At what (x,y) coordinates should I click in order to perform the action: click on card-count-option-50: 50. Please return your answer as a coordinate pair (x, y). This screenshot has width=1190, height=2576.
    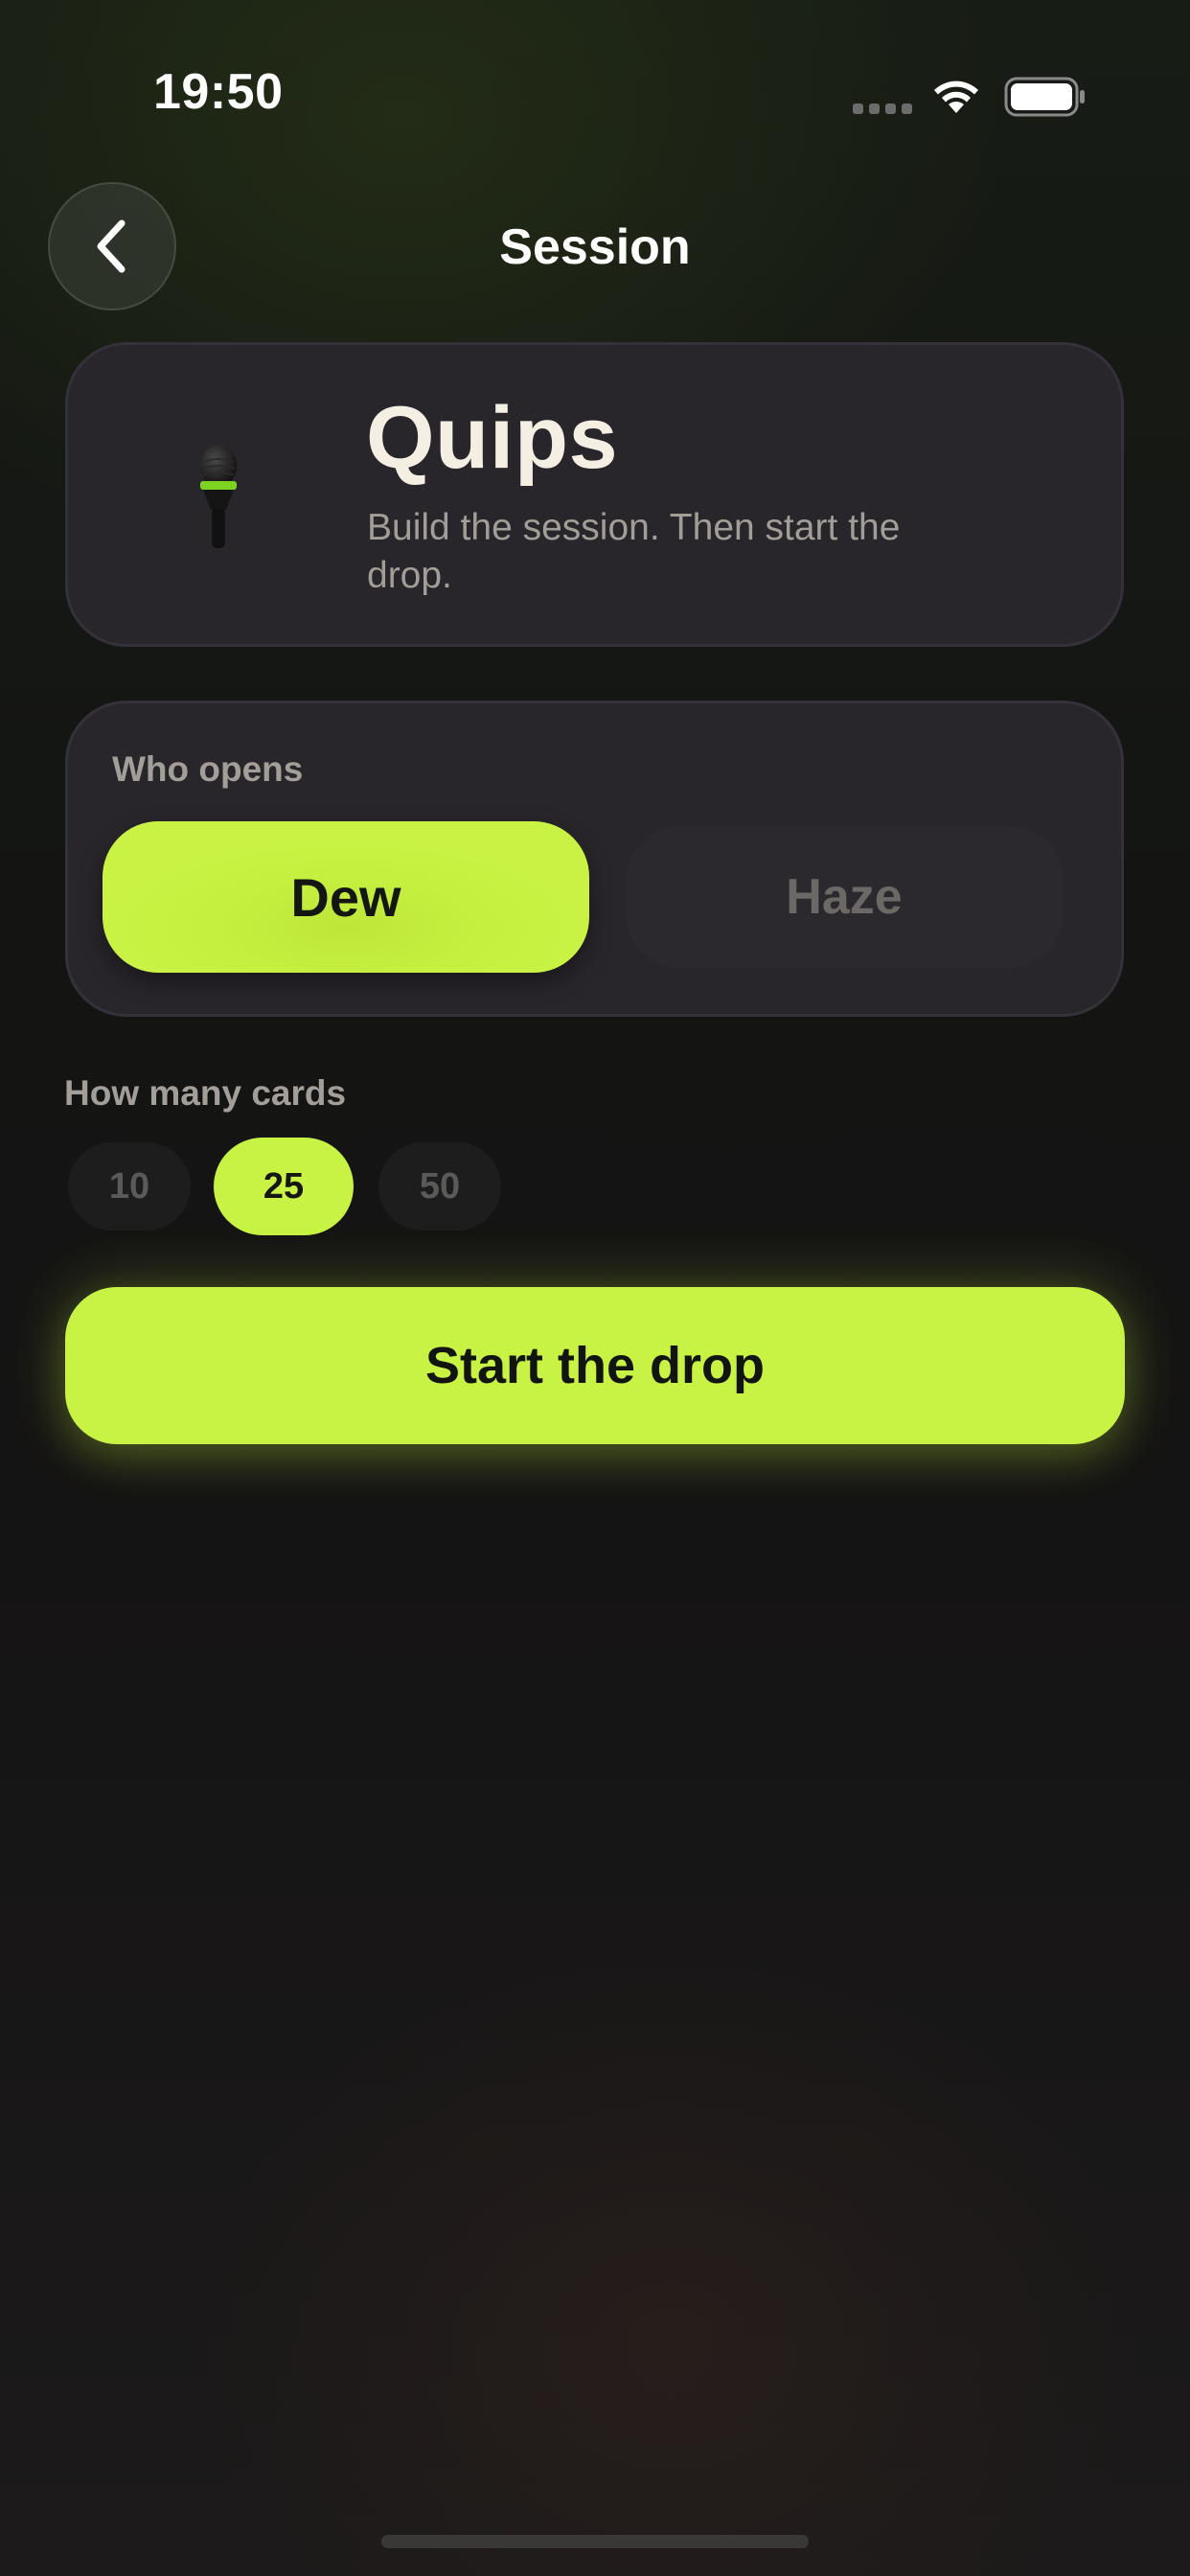
    Looking at the image, I should click on (440, 1186).